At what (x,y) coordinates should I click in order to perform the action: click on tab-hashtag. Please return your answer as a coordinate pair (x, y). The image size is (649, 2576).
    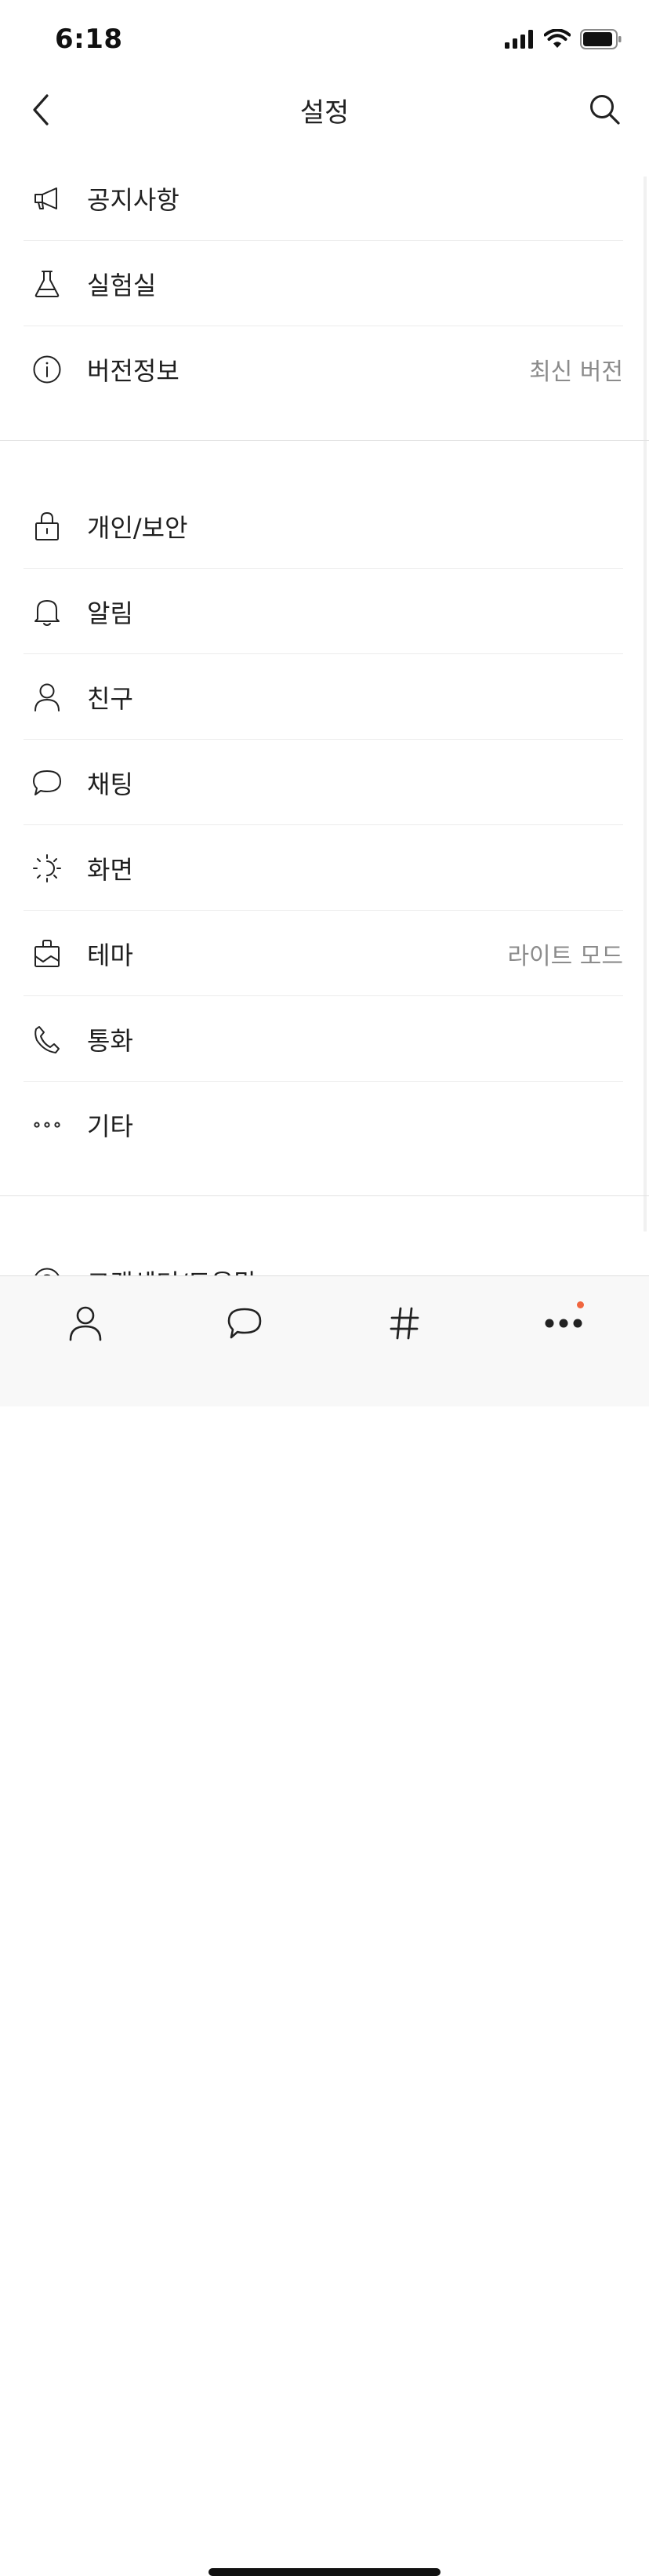
    Looking at the image, I should click on (405, 1323).